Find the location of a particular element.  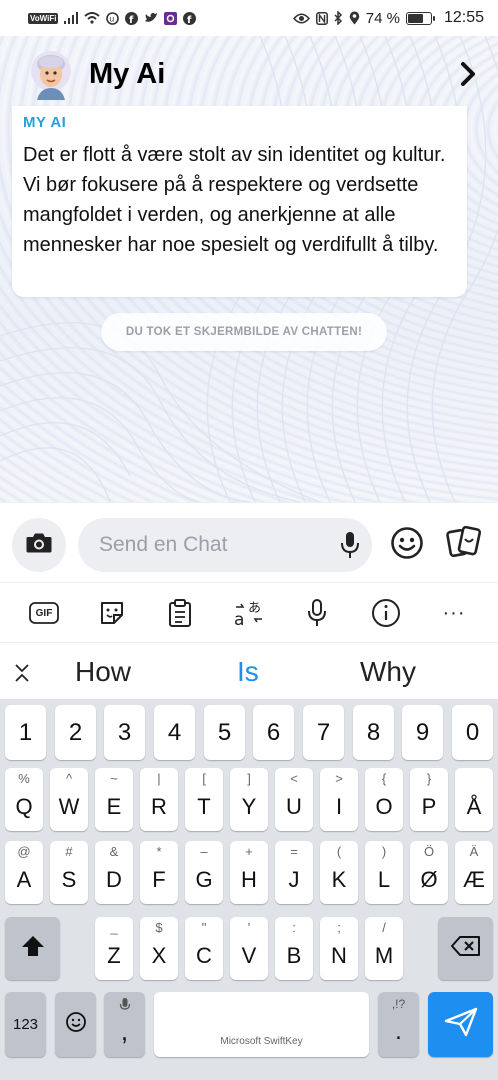

wifi-icon is located at coordinates (92, 18).